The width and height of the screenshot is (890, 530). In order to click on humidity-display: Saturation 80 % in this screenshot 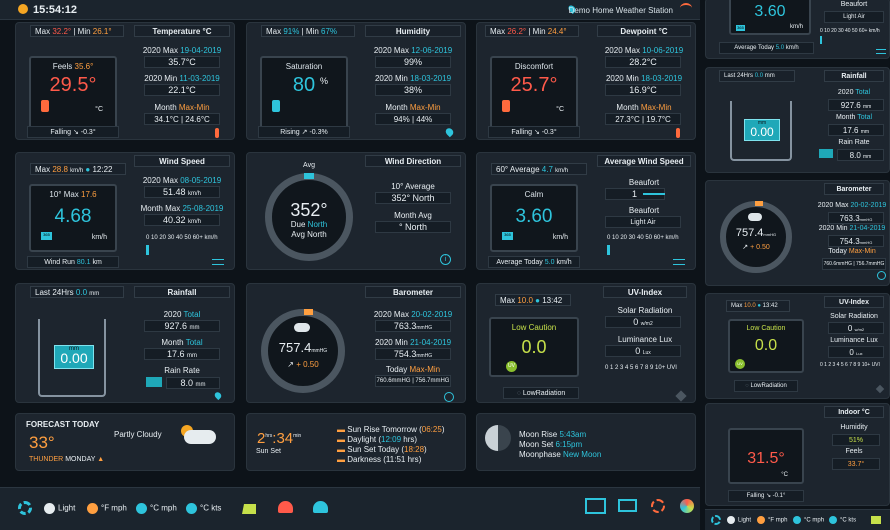, I will do `click(304, 96)`.